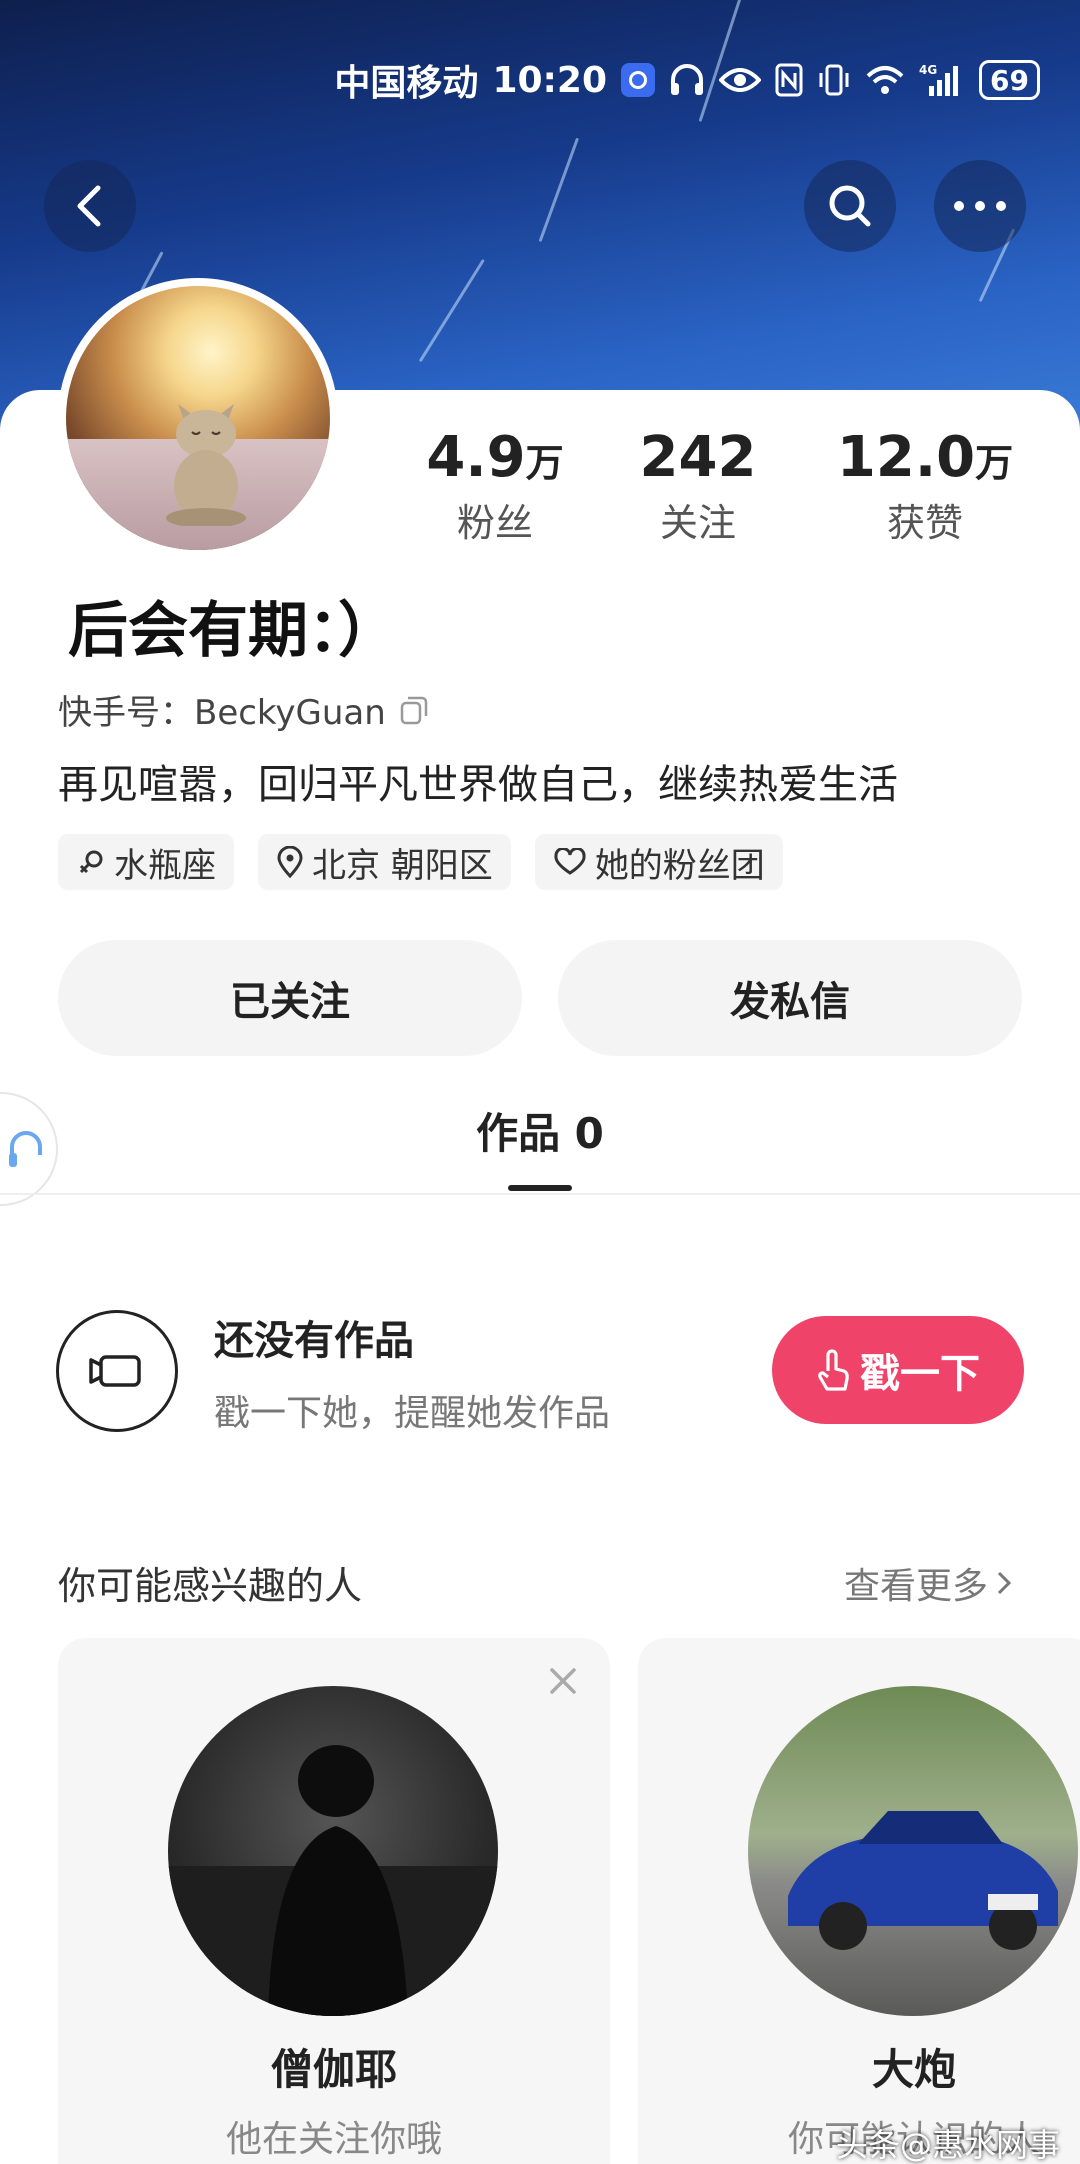  I want to click on recommend-subtitle: 他在关注你哦, so click(333, 2139).